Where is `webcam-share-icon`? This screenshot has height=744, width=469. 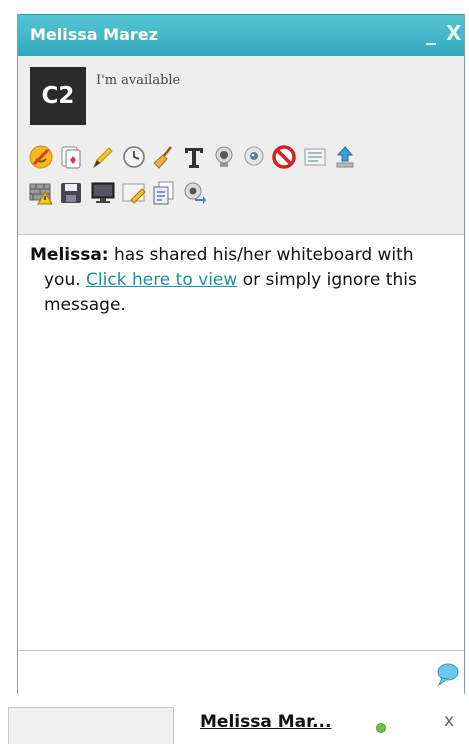
webcam-share-icon is located at coordinates (194, 193).